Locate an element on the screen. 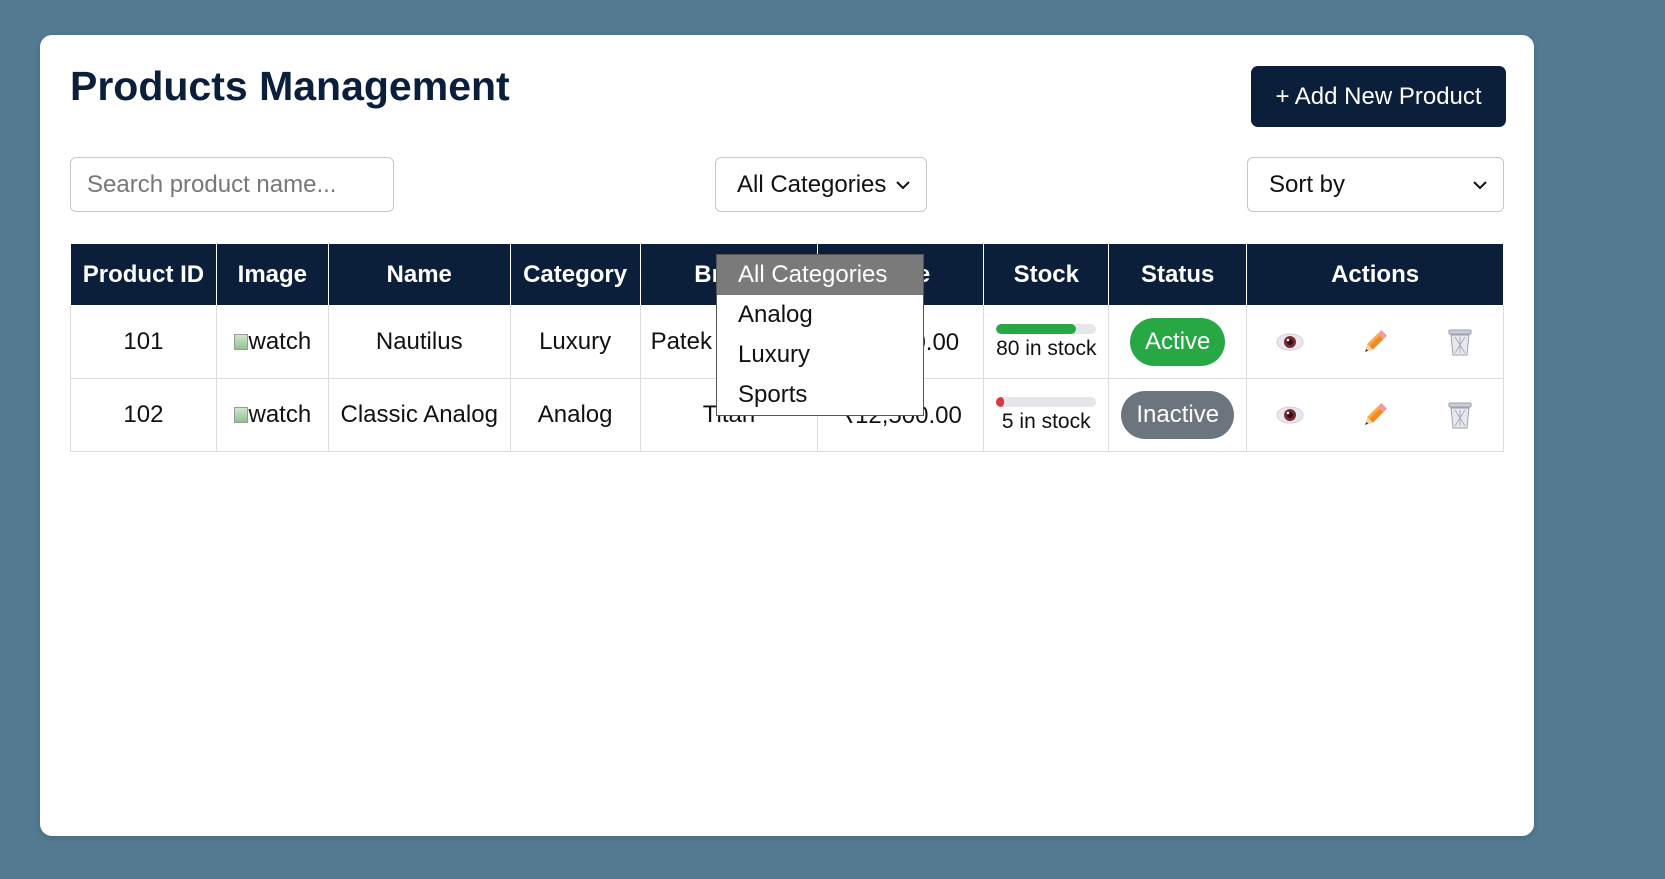 Image resolution: width=1665 pixels, height=879 pixels. cell-name: Nautilus is located at coordinates (419, 342).